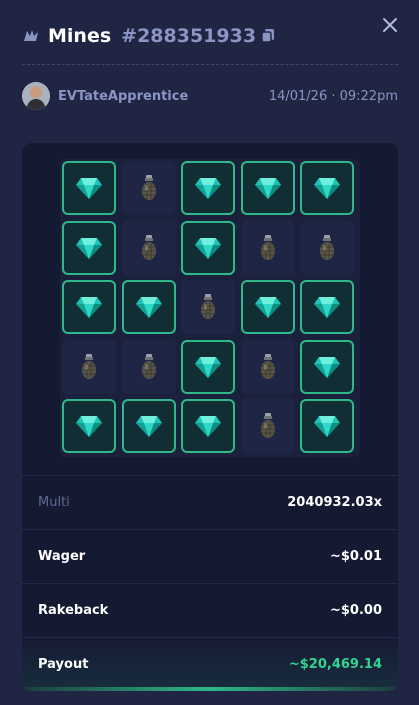 This screenshot has height=705, width=419. Describe the element at coordinates (269, 36) in the screenshot. I see `copy-icon` at that location.